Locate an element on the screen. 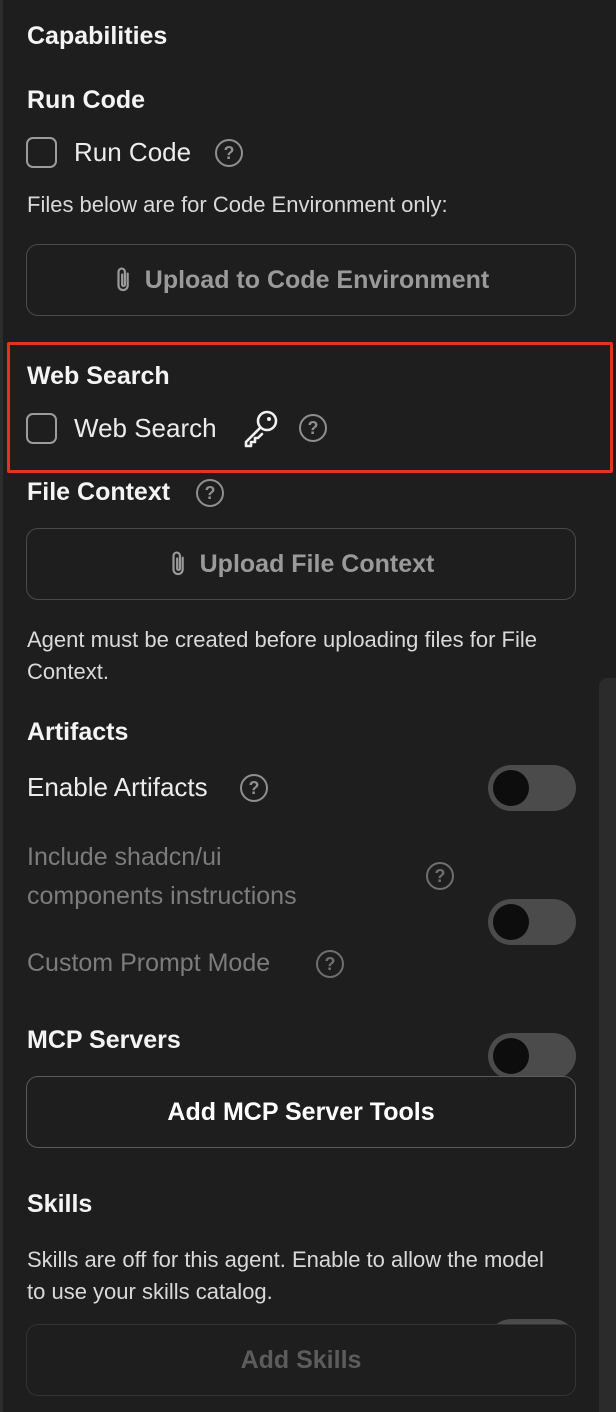  web-search-help-icon: ? is located at coordinates (313, 428).